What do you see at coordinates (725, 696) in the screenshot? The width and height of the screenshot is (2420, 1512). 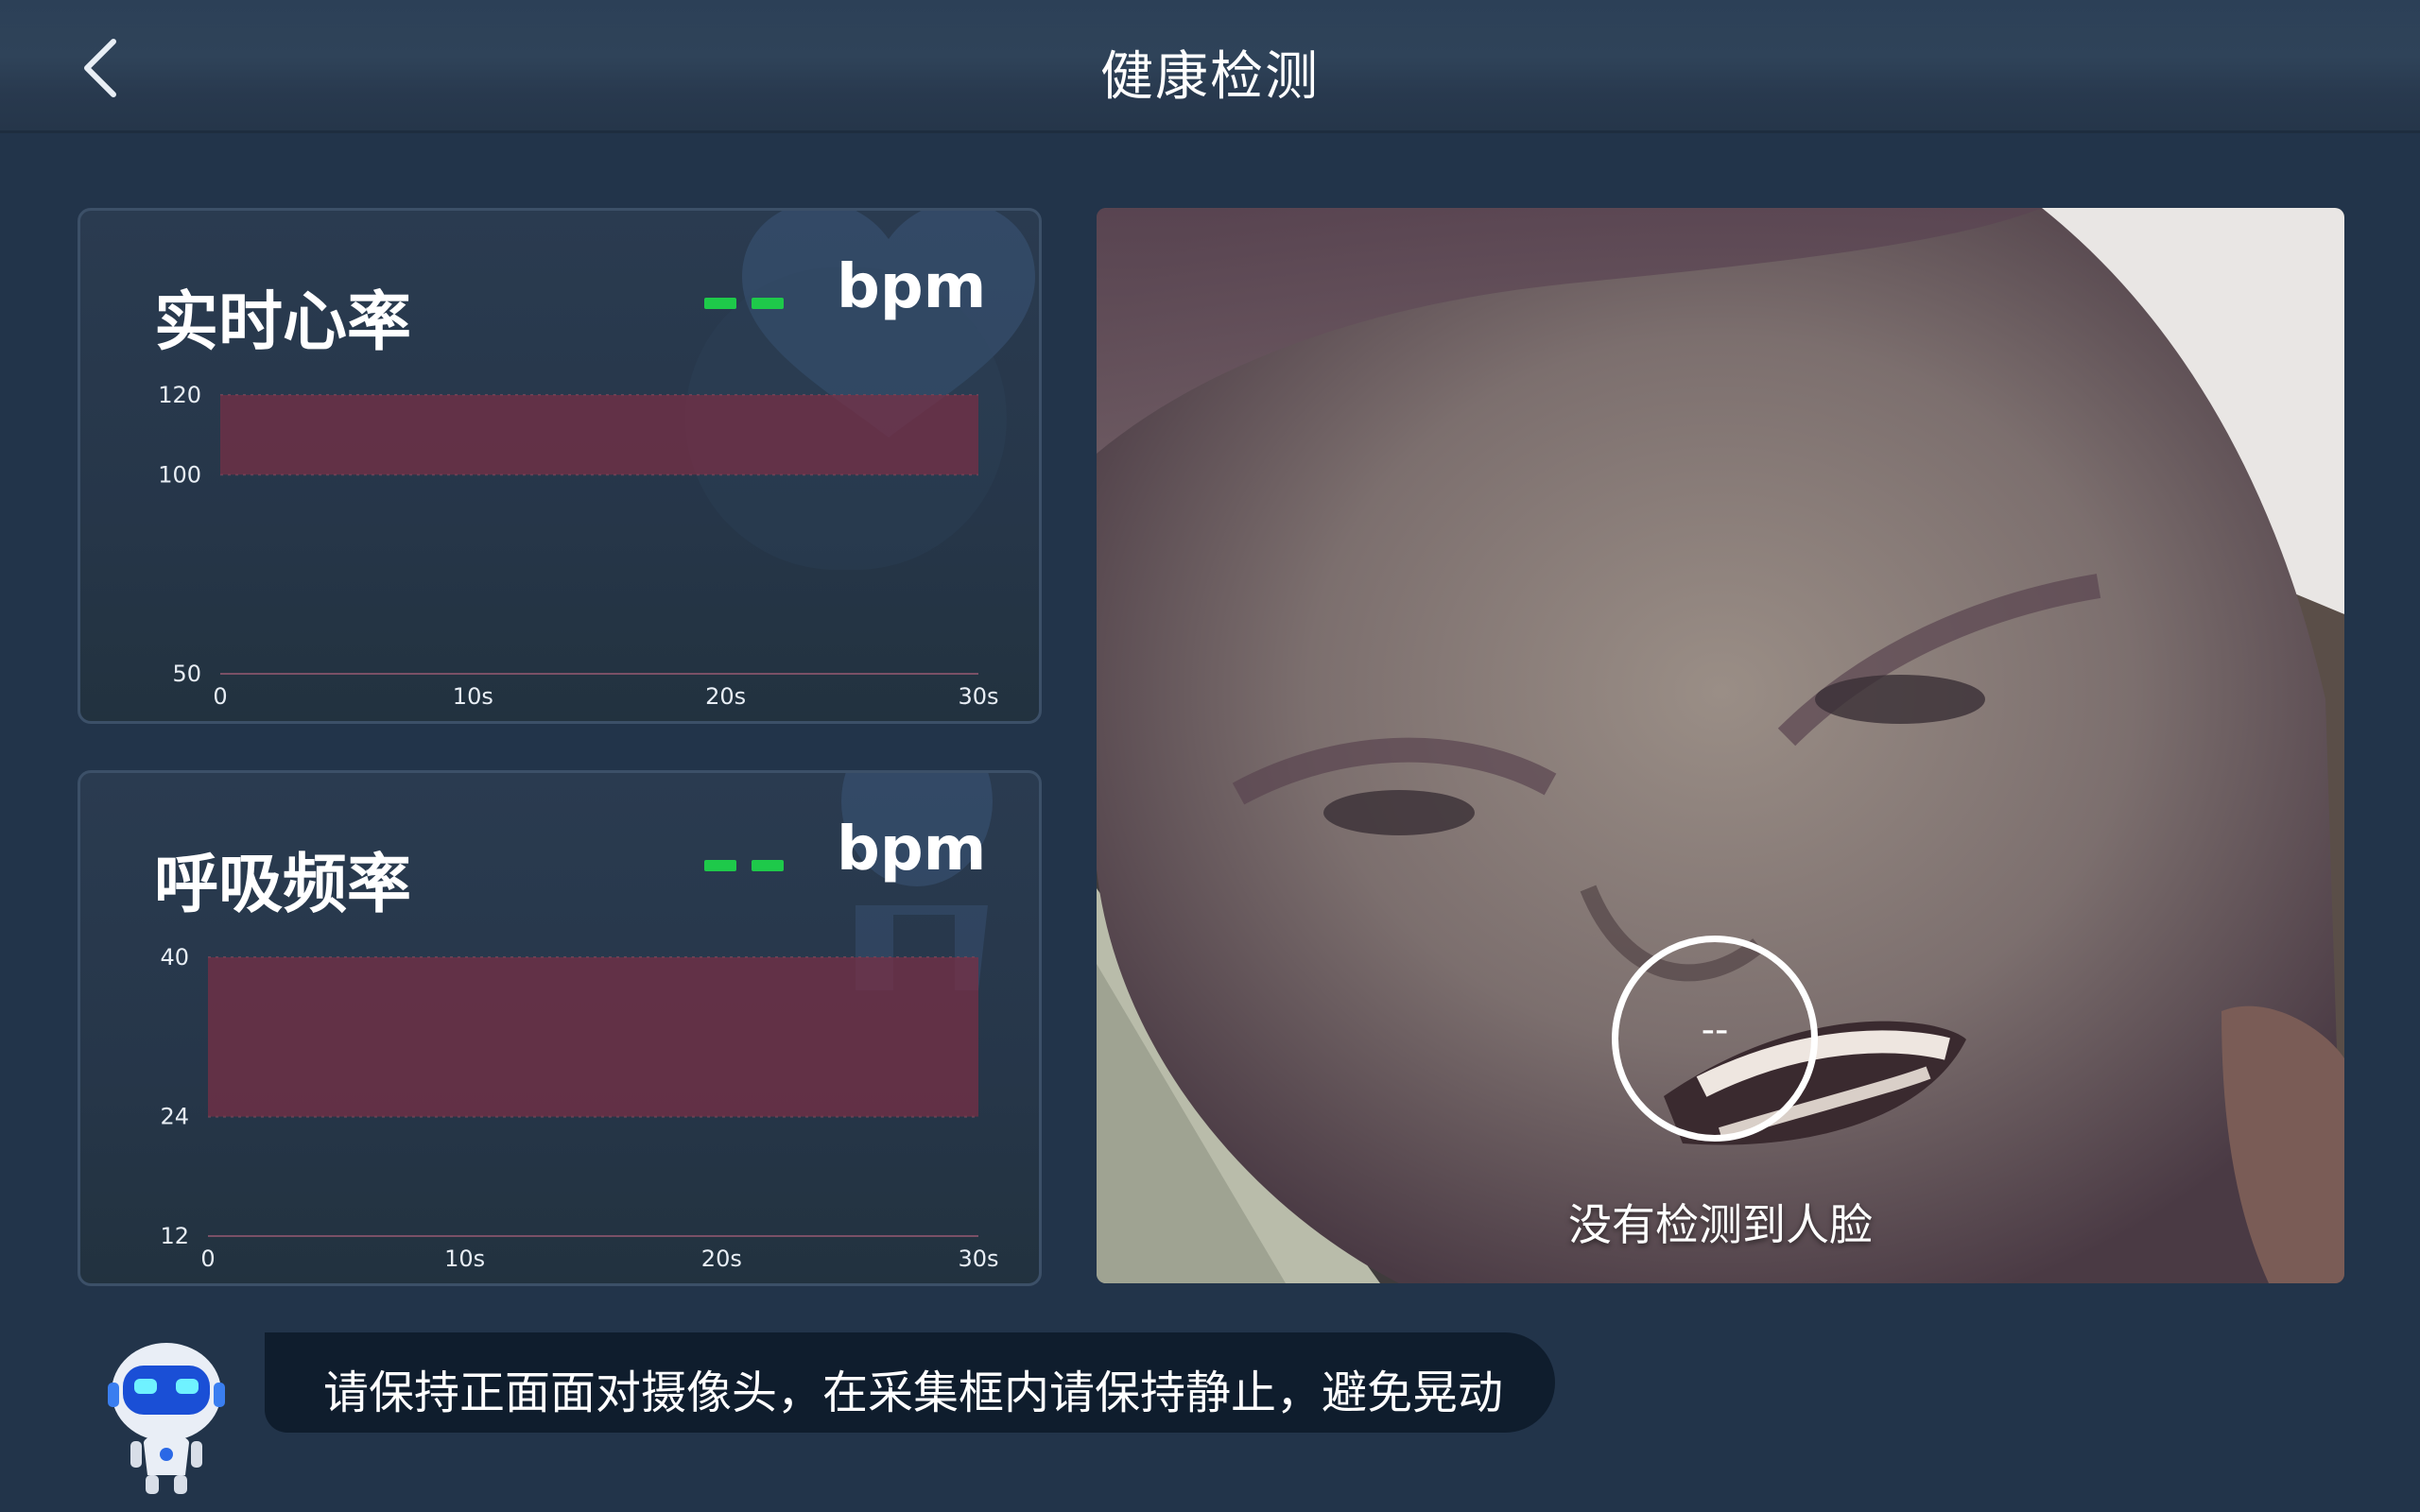 I see `heart-rate-x-tick: 20s` at bounding box center [725, 696].